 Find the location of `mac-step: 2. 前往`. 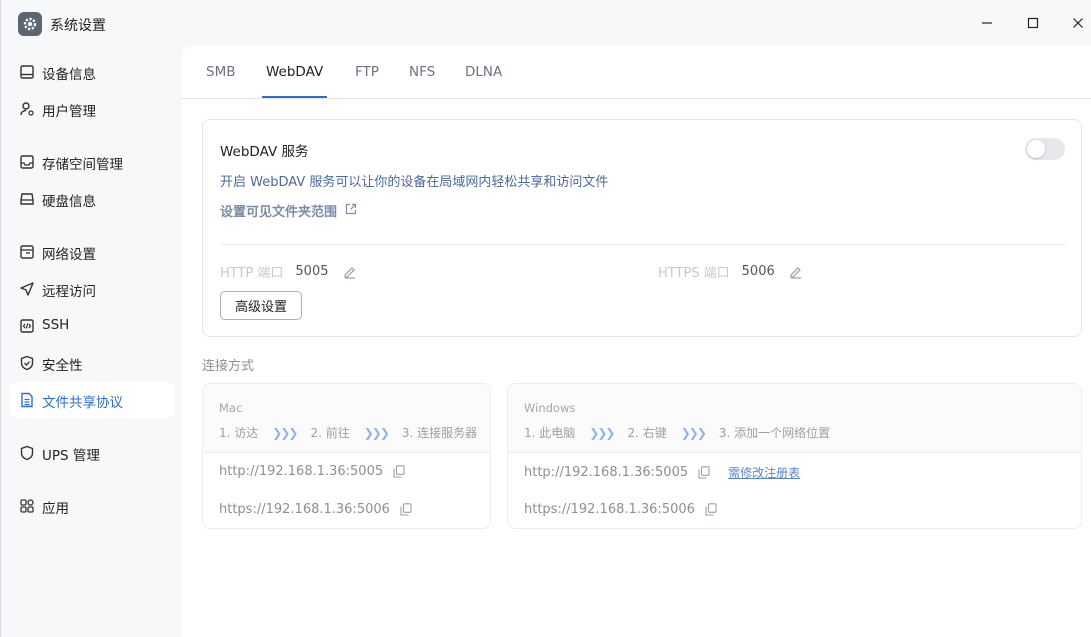

mac-step: 2. 前往 is located at coordinates (330, 433).